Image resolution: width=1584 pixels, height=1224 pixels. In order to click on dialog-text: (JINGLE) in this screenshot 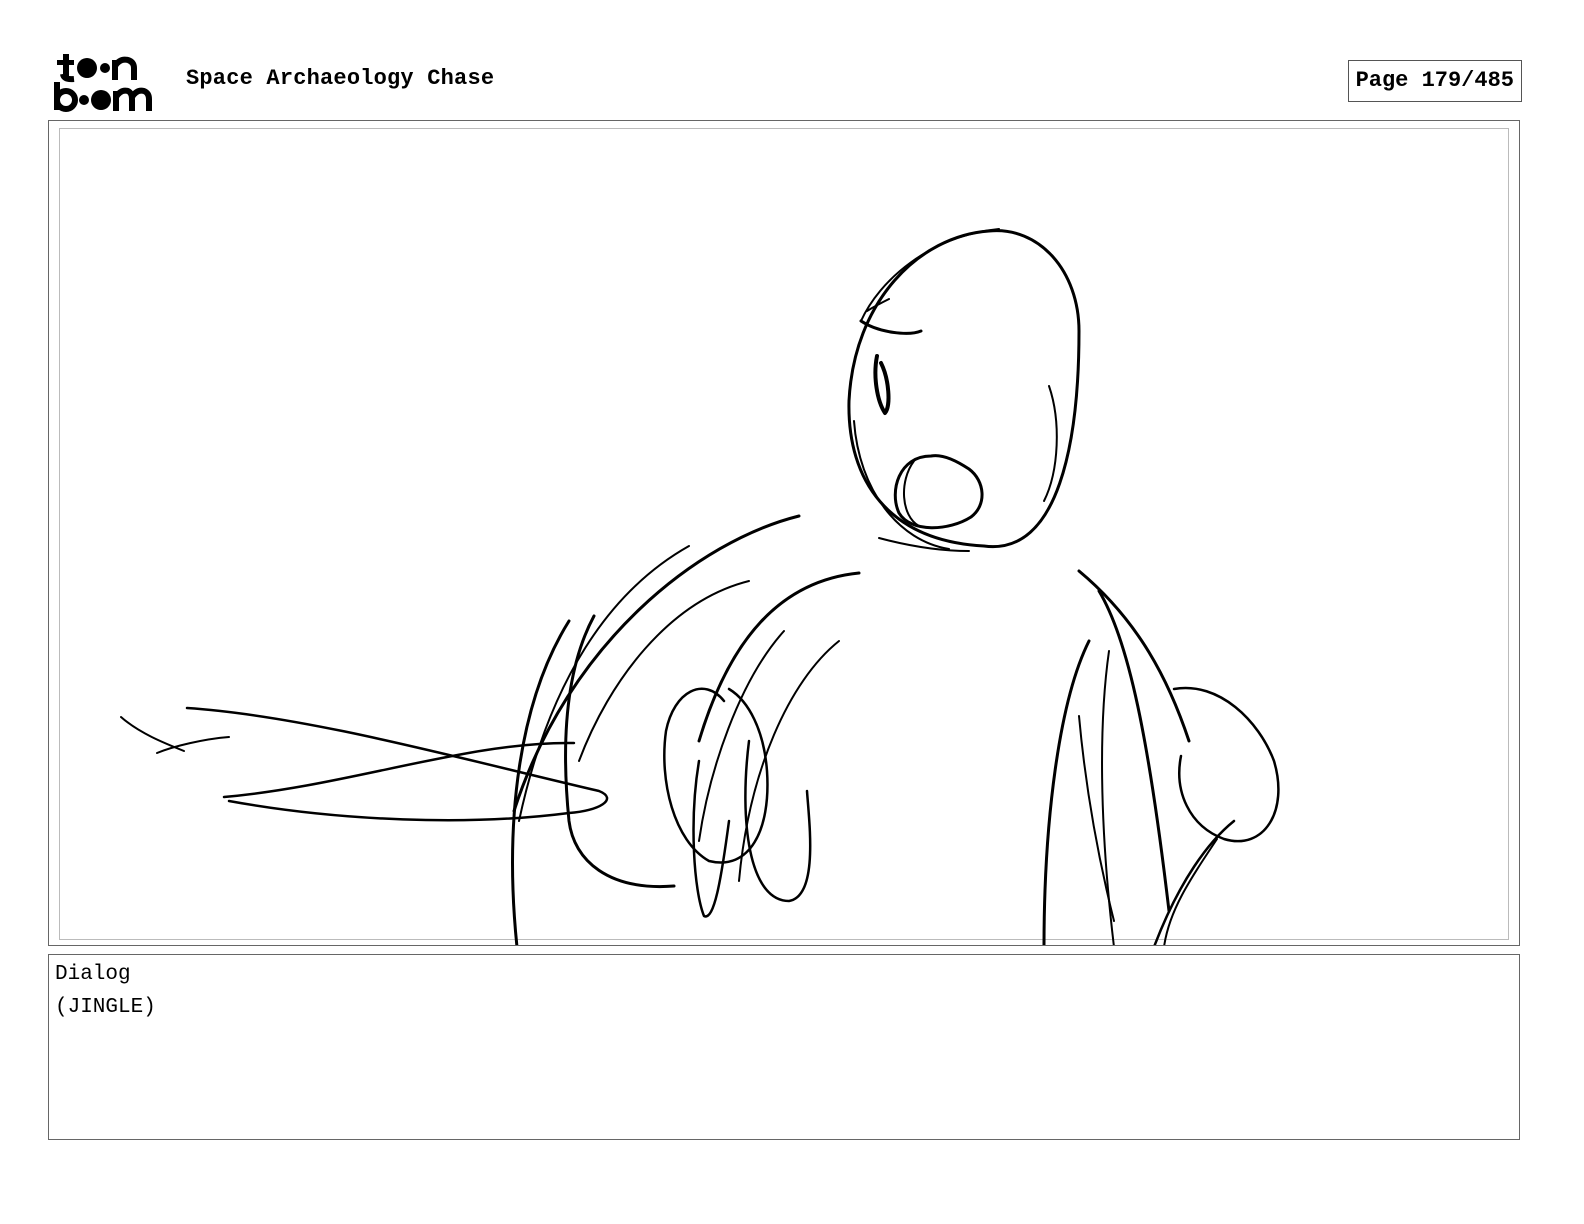, I will do `click(105, 1007)`.